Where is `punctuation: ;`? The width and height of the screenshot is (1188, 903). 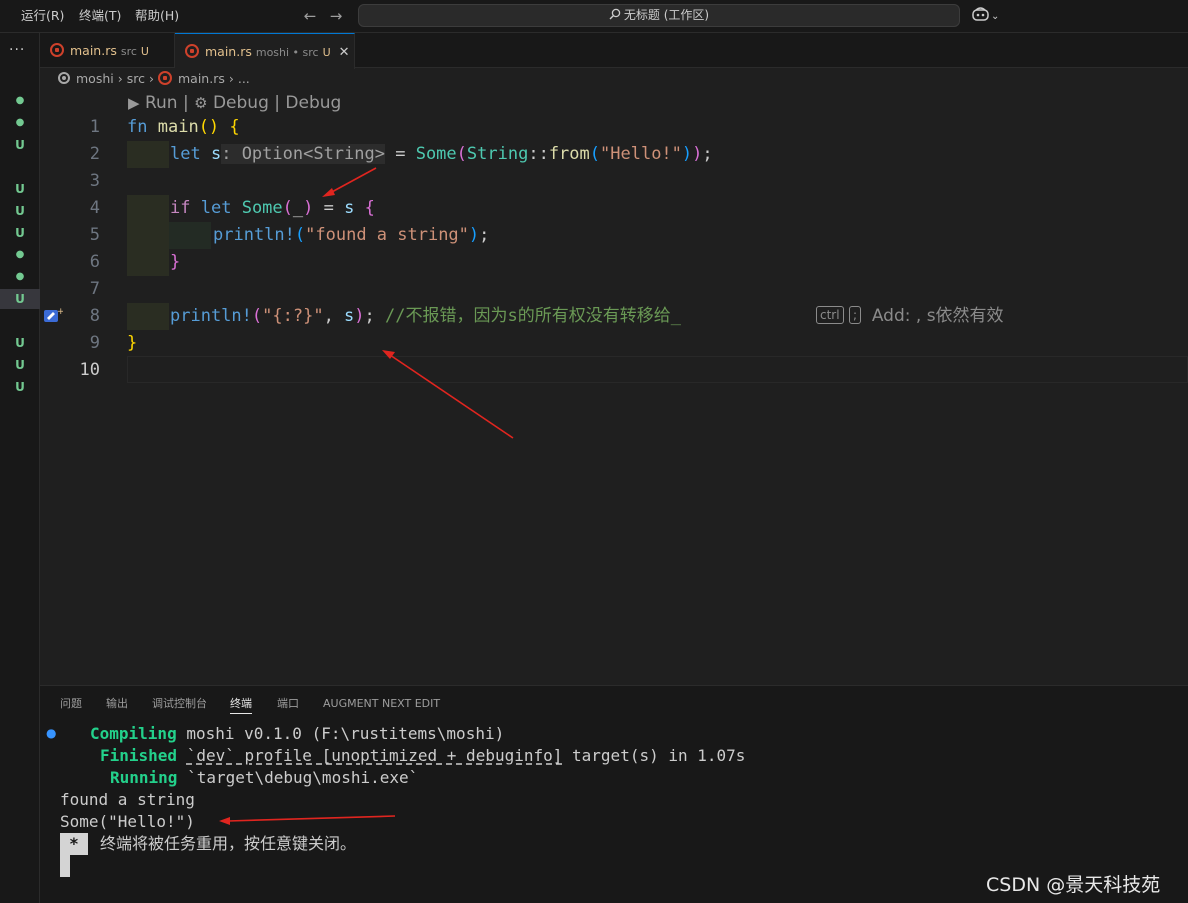 punctuation: ; is located at coordinates (484, 235).